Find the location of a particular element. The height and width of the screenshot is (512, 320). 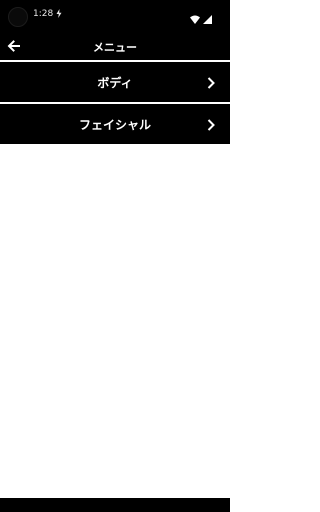

menu-item-label: フェイシャル is located at coordinates (114, 125).